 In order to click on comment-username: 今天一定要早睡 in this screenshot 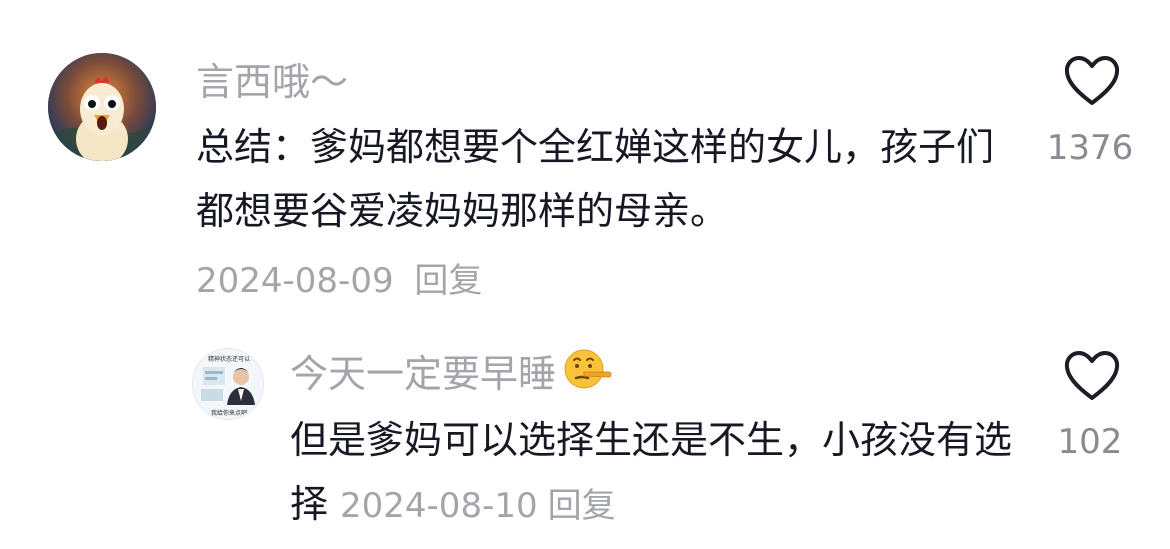, I will do `click(451, 374)`.